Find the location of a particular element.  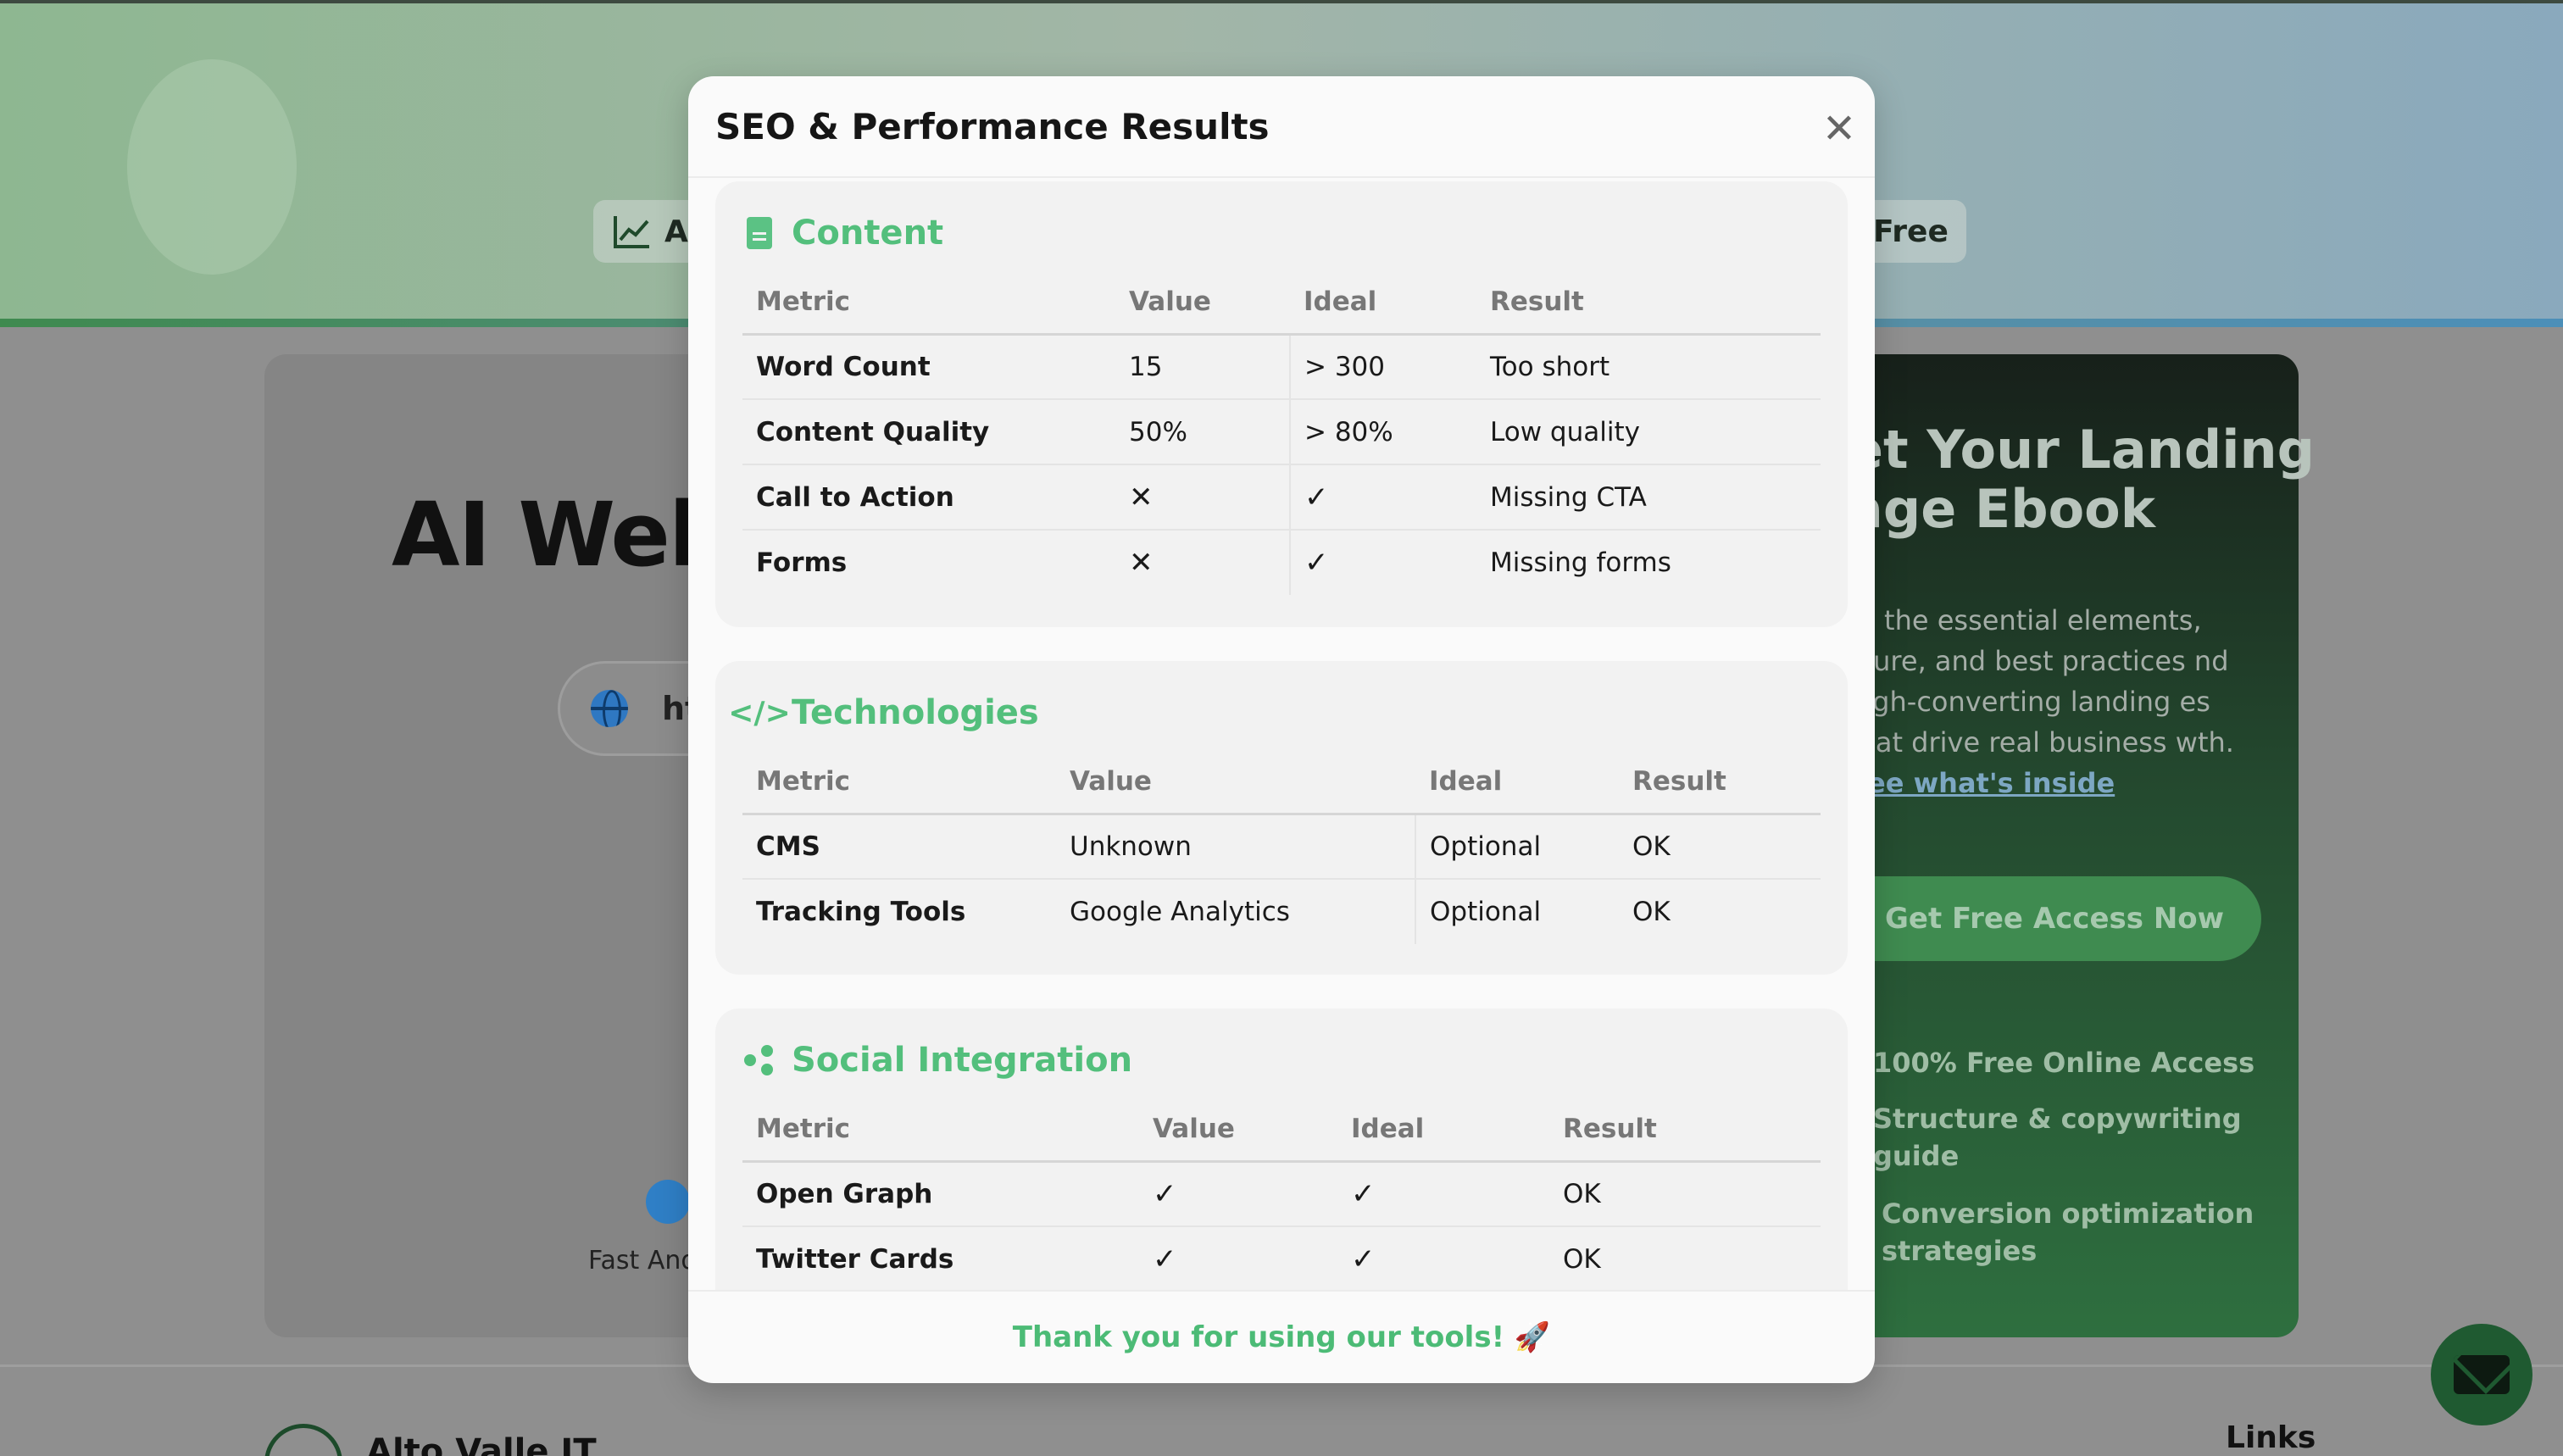

section-header: Social Integration is located at coordinates (1281, 1060).